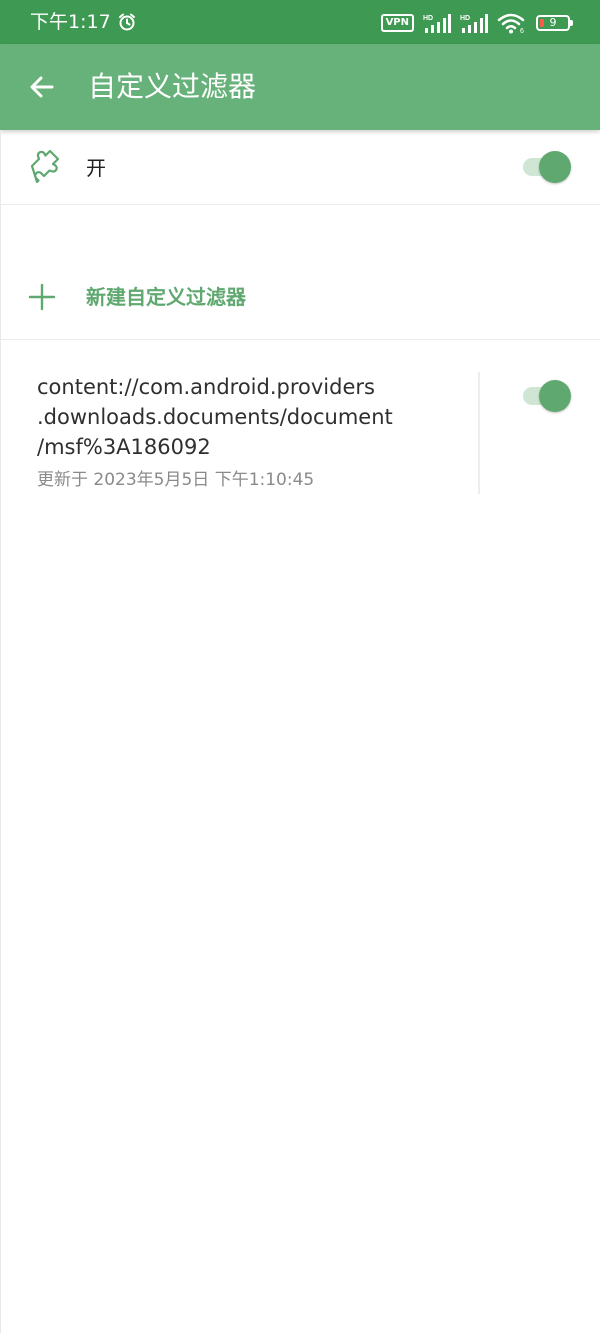 The height and width of the screenshot is (1333, 600). I want to click on hd-label-1: HD, so click(428, 18).